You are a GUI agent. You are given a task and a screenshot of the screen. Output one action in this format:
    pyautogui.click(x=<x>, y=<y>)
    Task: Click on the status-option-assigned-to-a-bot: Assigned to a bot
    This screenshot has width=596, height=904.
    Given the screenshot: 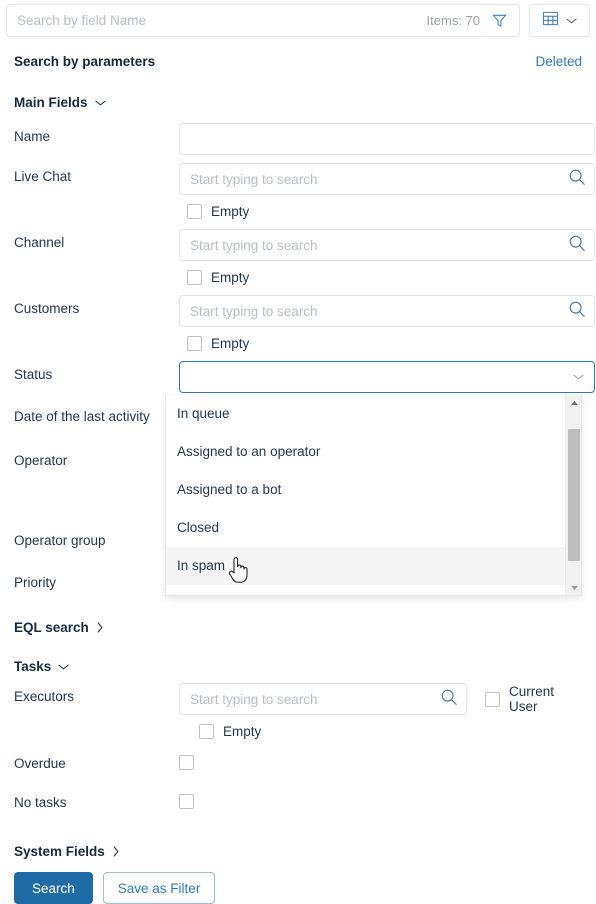 What is the action you would take?
    pyautogui.click(x=366, y=490)
    